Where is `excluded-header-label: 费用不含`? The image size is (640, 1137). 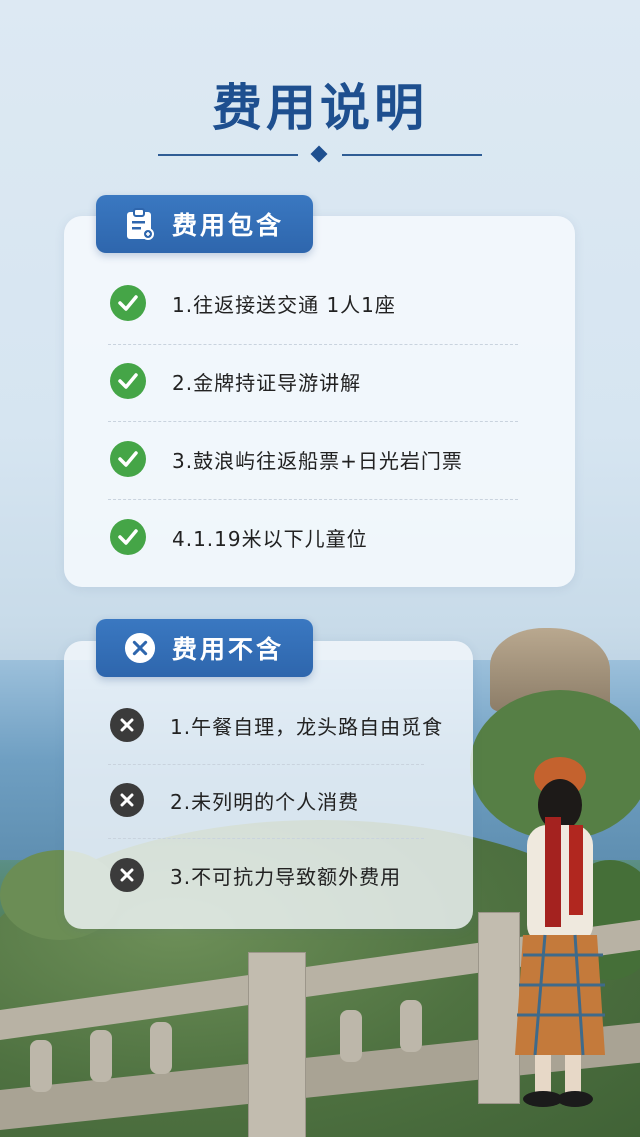
excluded-header-label: 费用不含 is located at coordinates (228, 649).